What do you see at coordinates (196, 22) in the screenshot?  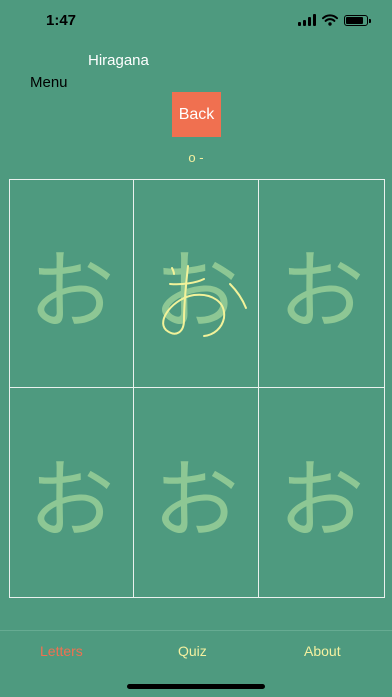 I see `status-bar: 1:47` at bounding box center [196, 22].